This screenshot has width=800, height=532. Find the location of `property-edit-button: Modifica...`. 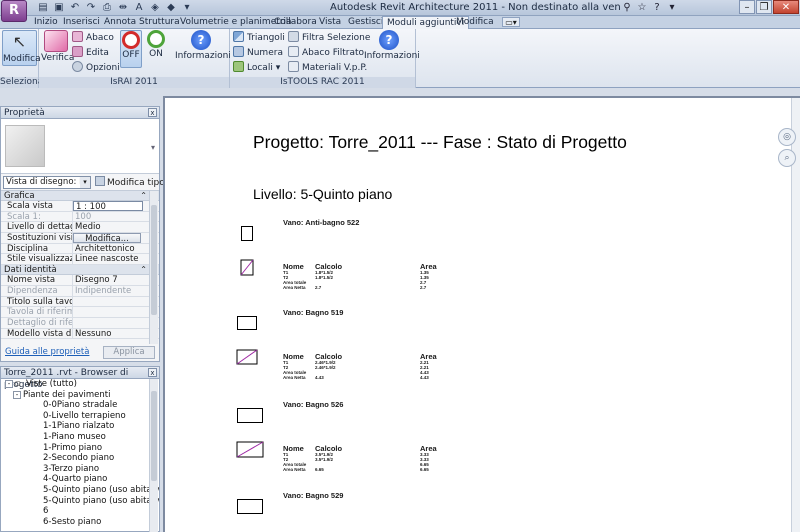

property-edit-button: Modifica... is located at coordinates (107, 238).